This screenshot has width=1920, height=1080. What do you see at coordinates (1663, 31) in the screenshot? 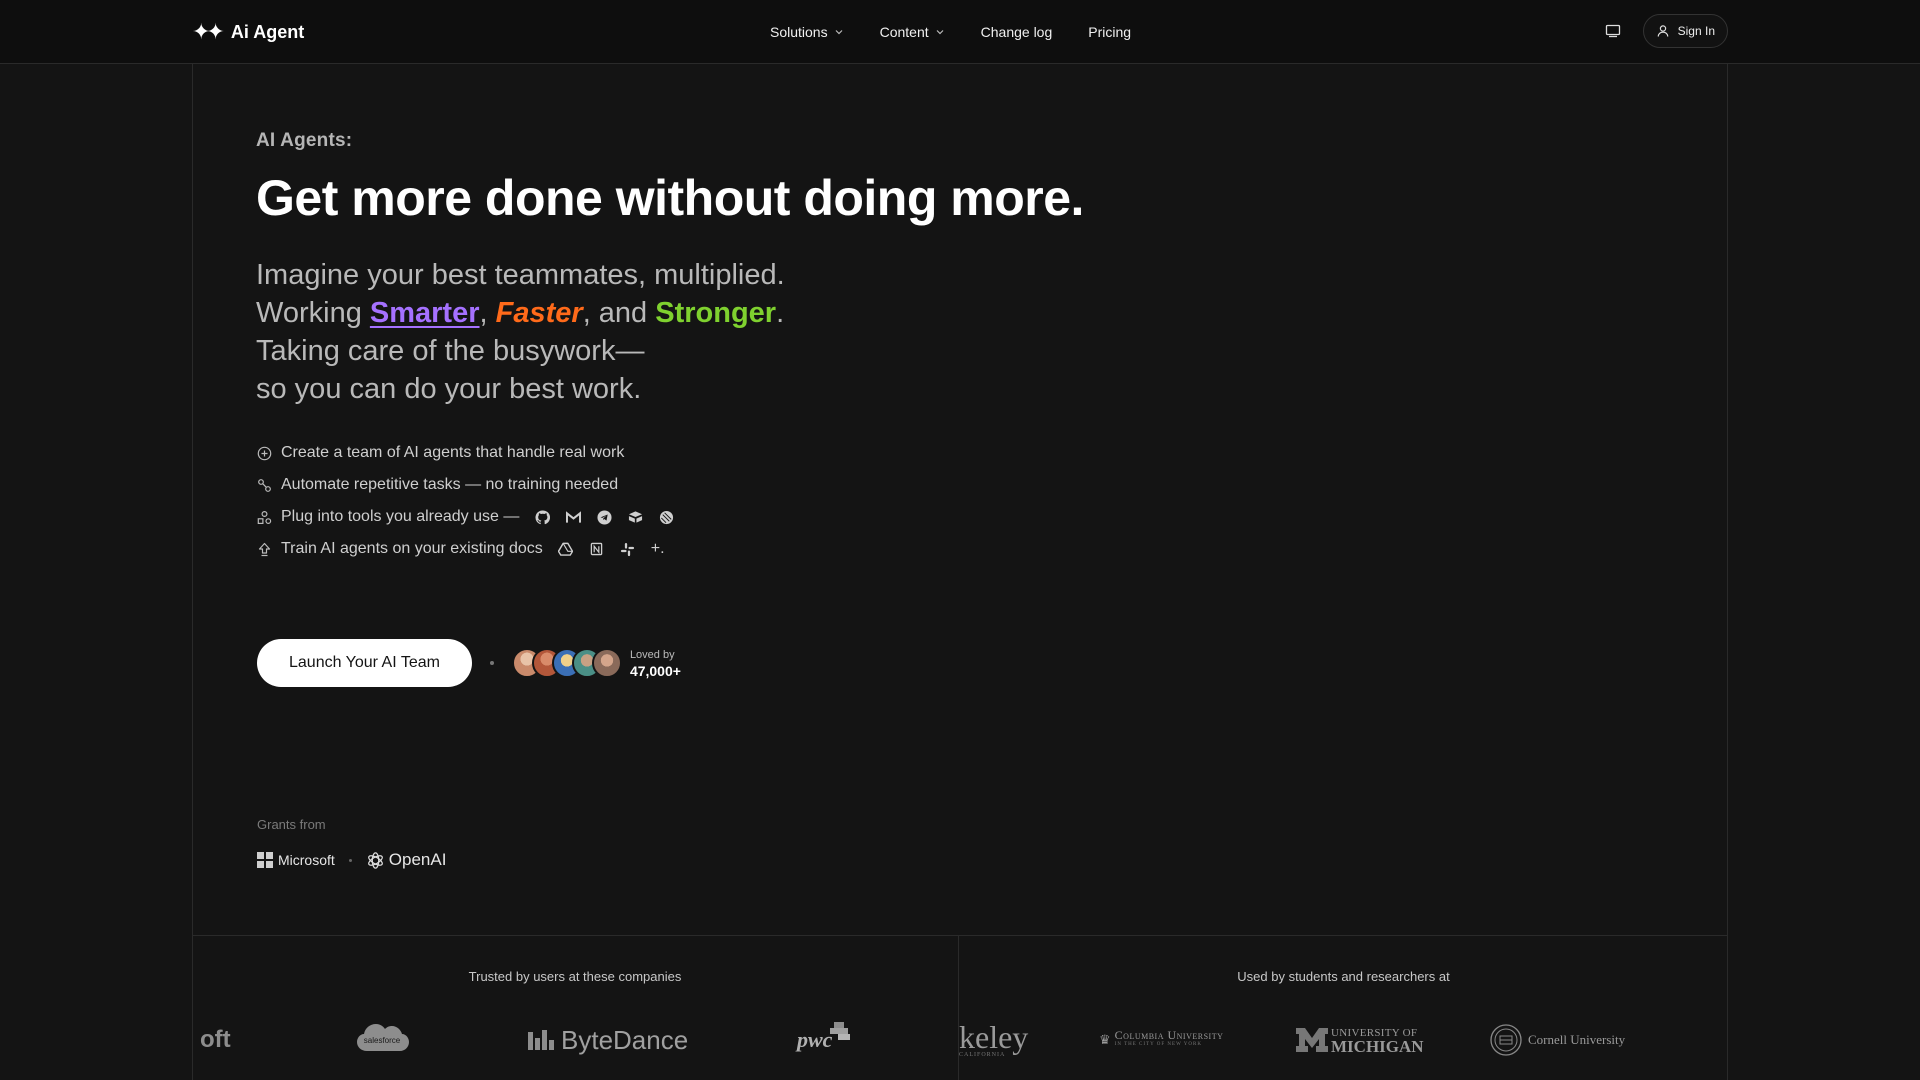
I see `user-icon` at bounding box center [1663, 31].